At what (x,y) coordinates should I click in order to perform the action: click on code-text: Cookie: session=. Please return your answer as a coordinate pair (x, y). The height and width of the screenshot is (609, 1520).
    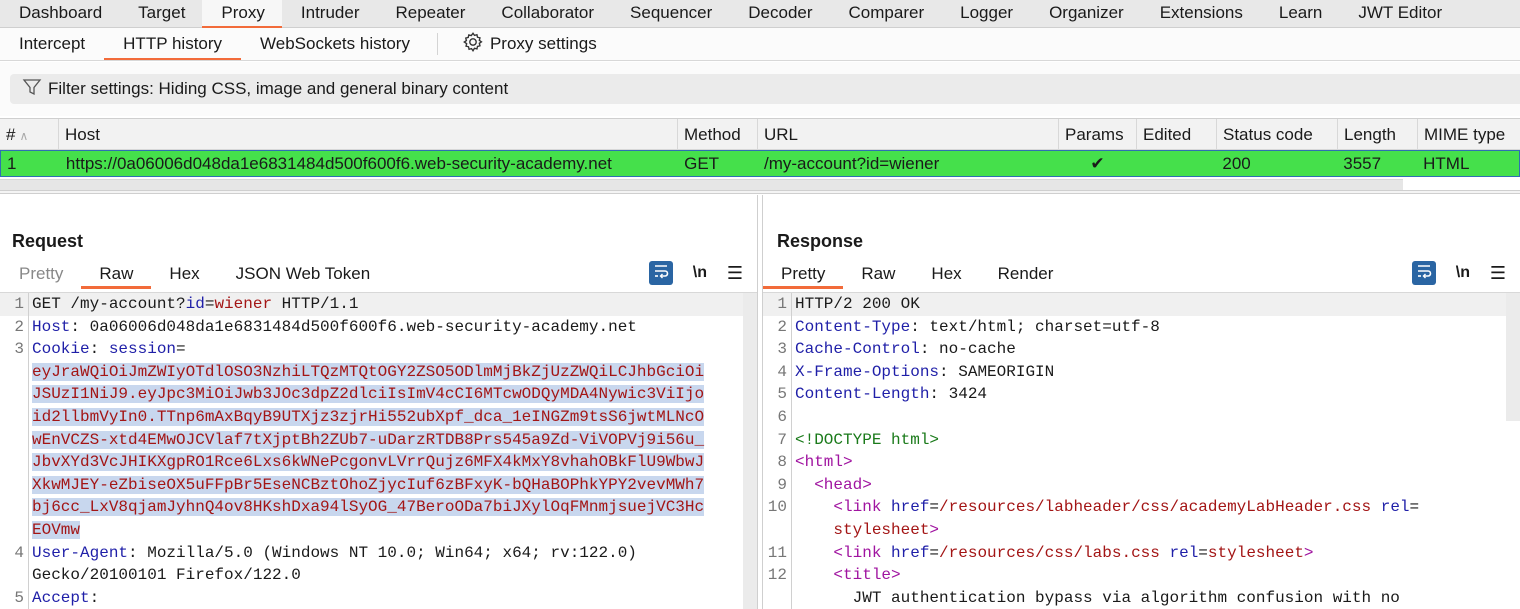
    Looking at the image, I should click on (106, 349).